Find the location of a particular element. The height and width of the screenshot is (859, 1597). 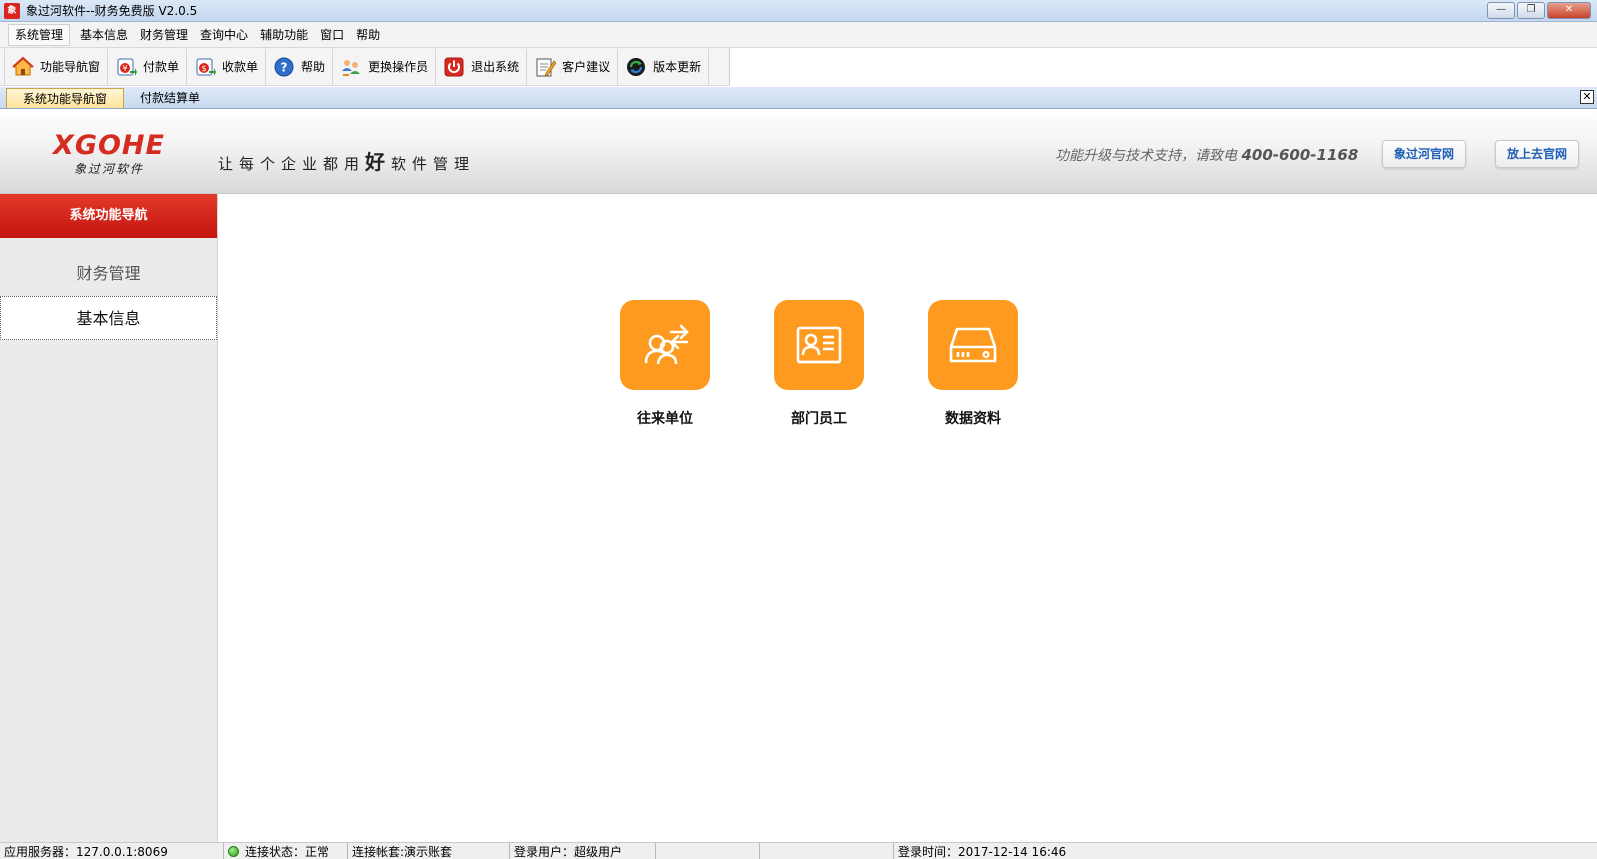

window-controls: — ❐ ✕ is located at coordinates (1539, 10).